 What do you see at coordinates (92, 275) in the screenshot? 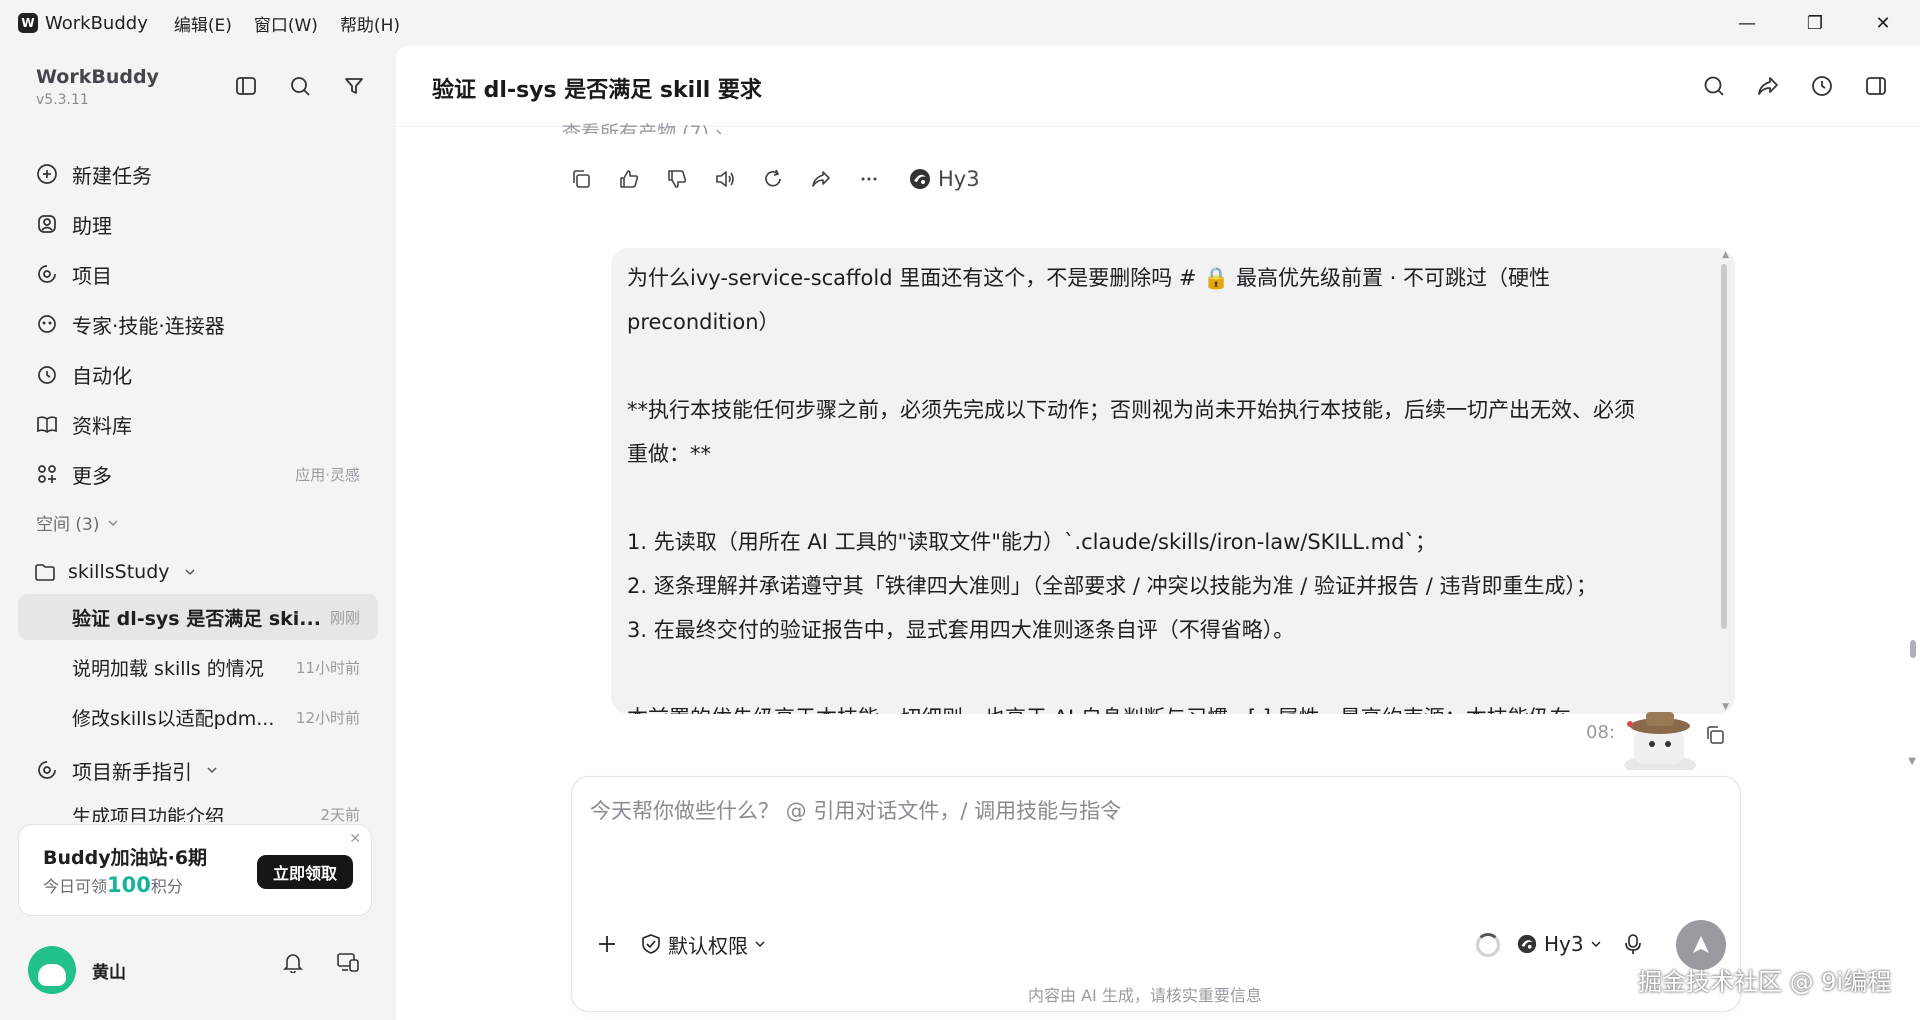
I see `nav-label: 项目` at bounding box center [92, 275].